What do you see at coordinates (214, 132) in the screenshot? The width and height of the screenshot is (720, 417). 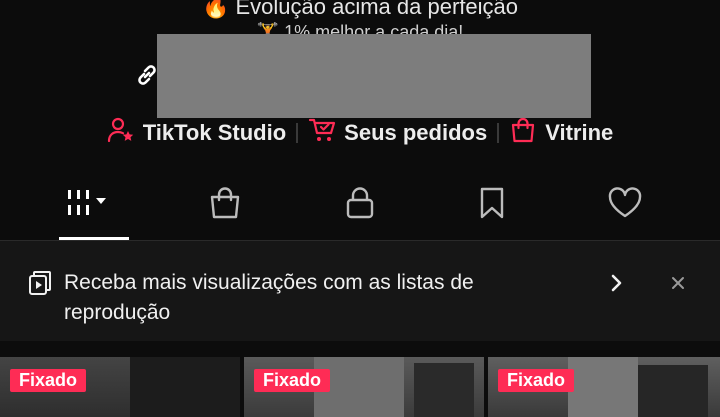 I see `tiktok-studio-label: TikTok Studio` at bounding box center [214, 132].